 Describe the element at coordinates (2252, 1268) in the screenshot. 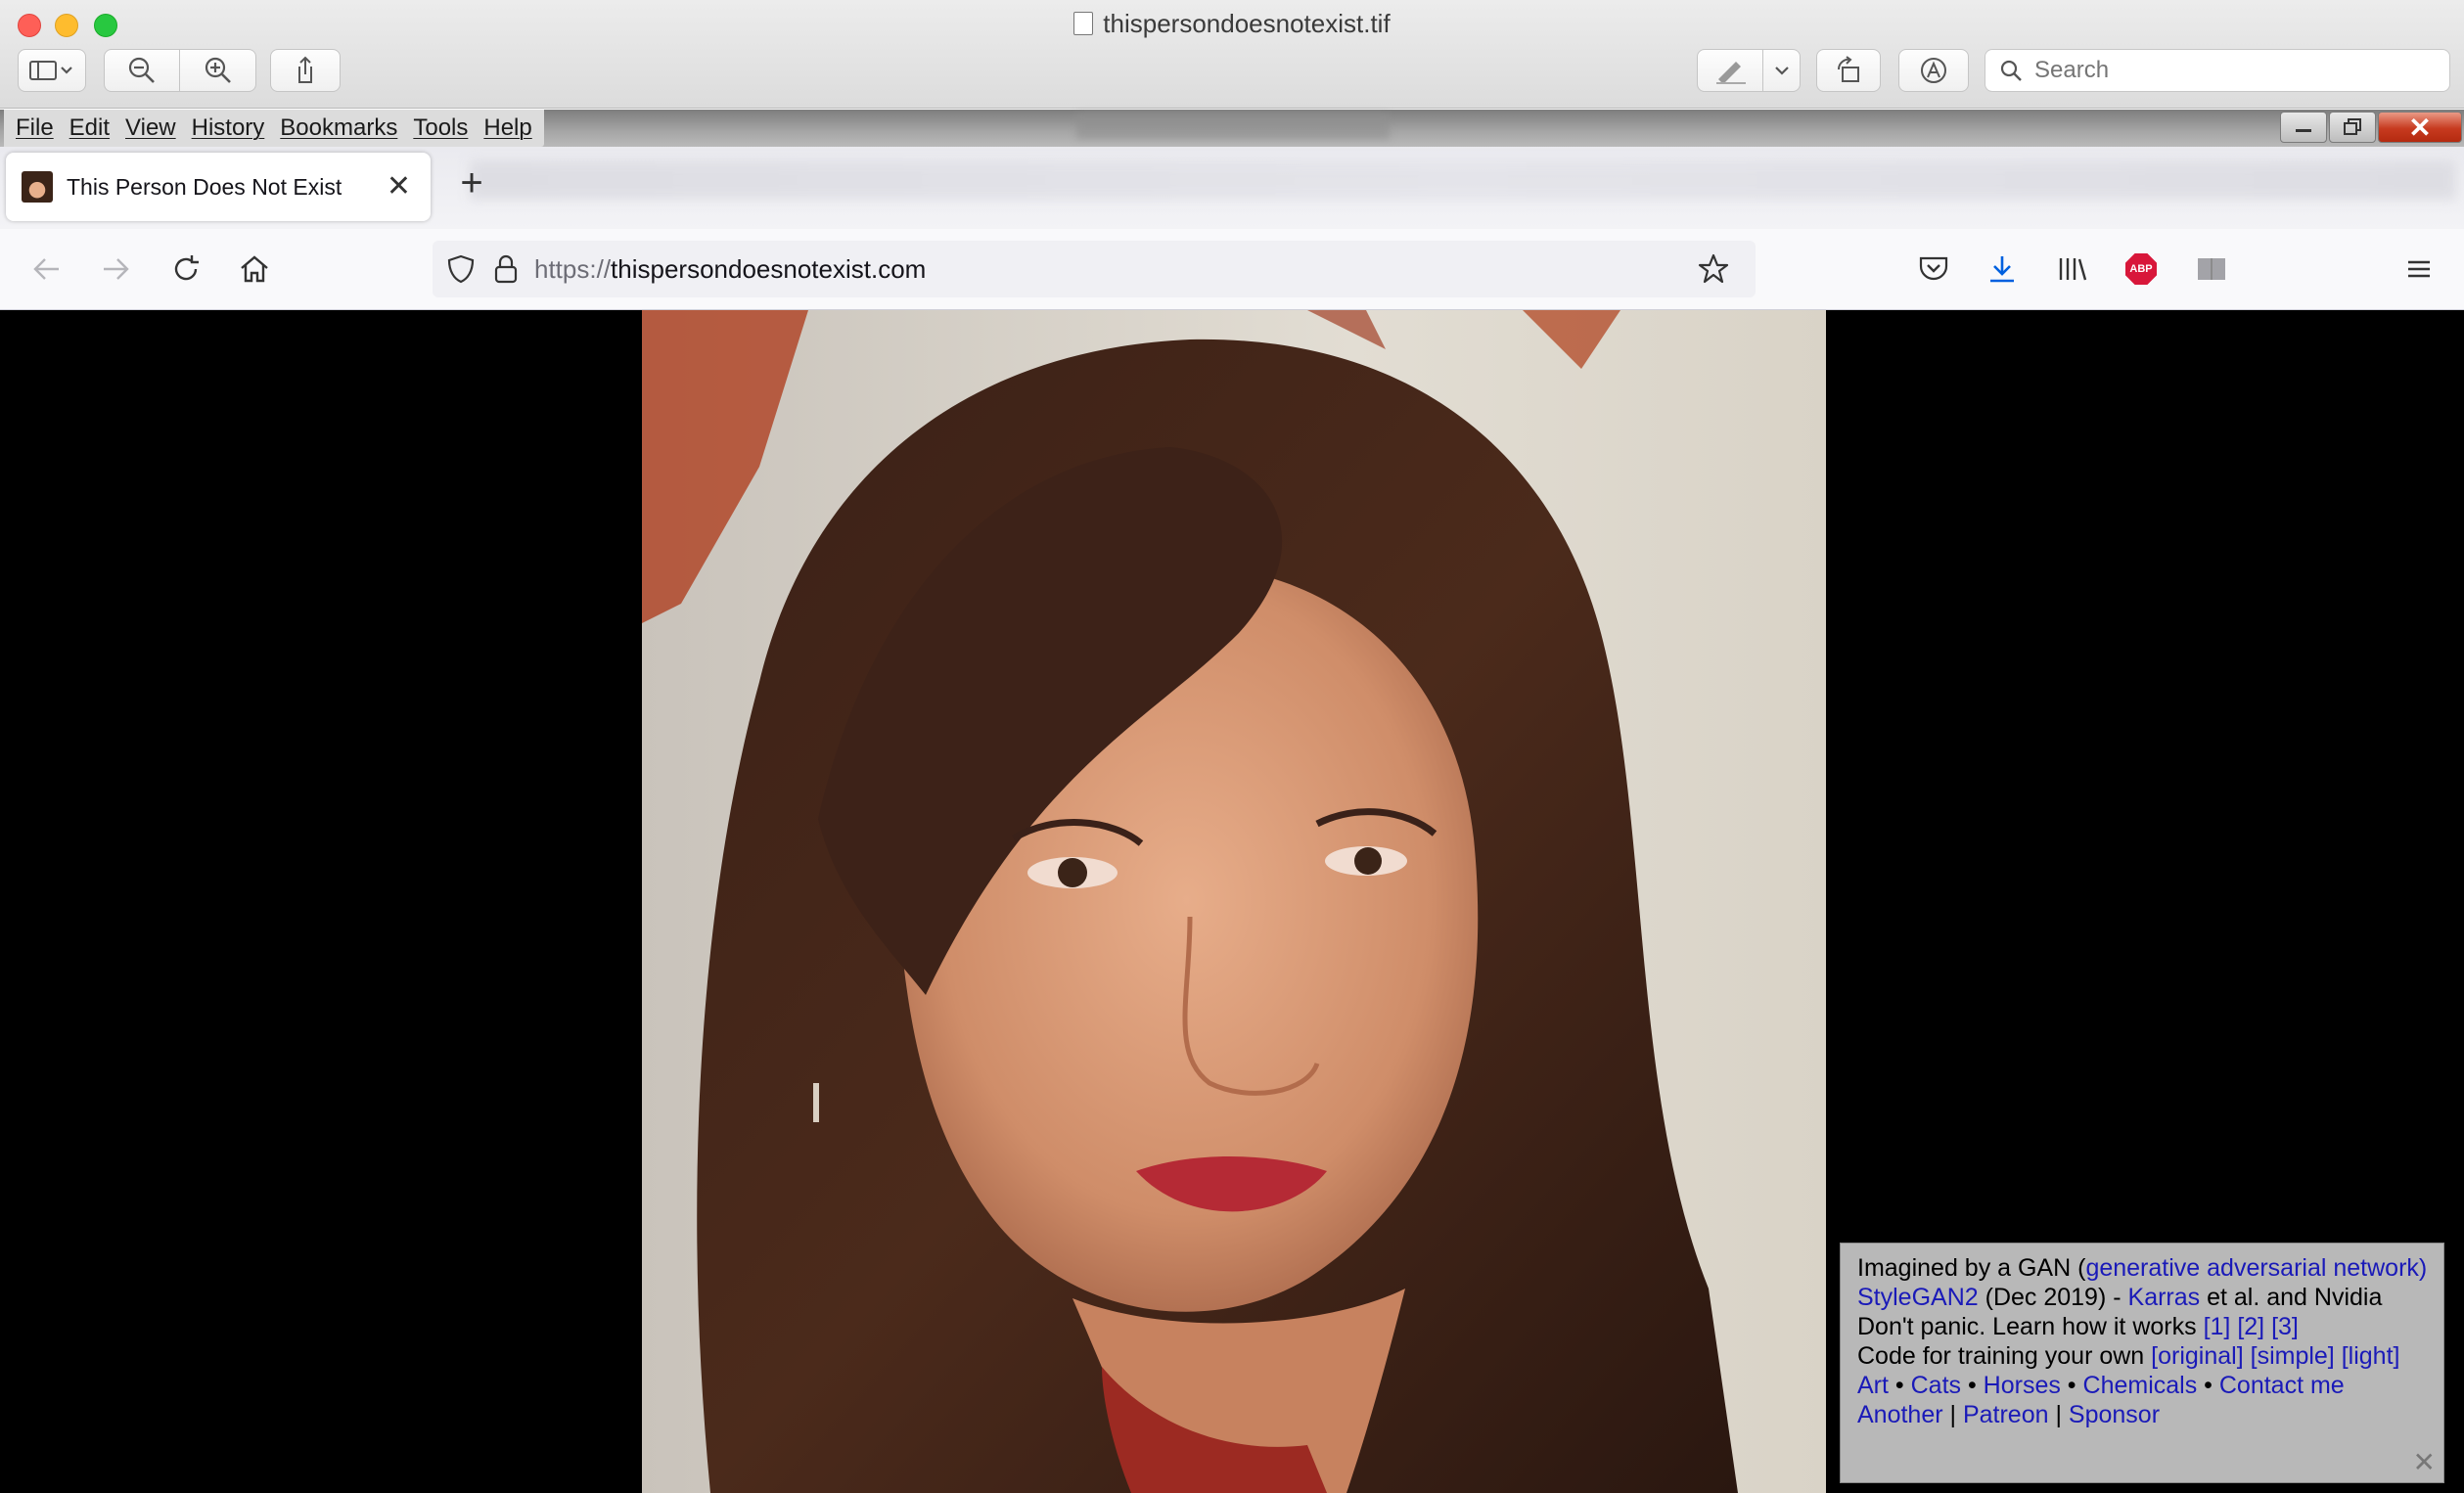

I see `link-generative-adversarial-network: generative adversarial network` at that location.